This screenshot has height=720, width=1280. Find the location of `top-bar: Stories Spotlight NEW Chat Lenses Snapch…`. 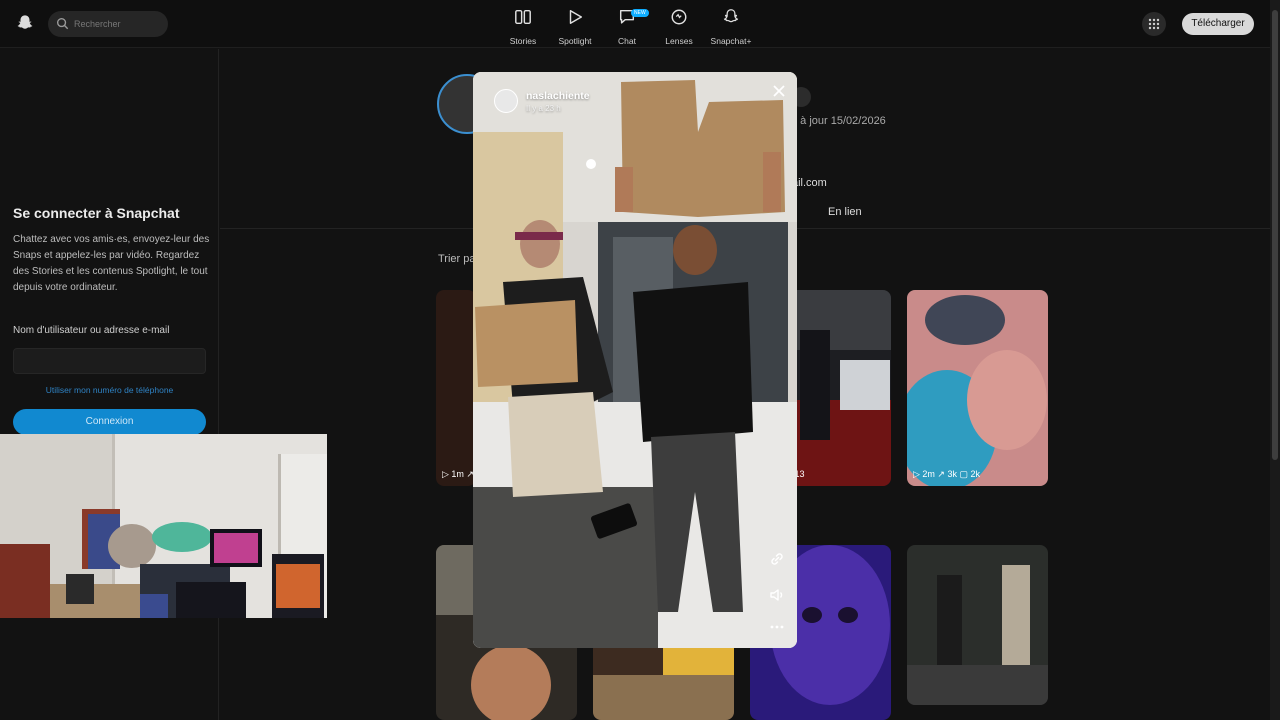

top-bar: Stories Spotlight NEW Chat Lenses Snapch… is located at coordinates (635, 24).